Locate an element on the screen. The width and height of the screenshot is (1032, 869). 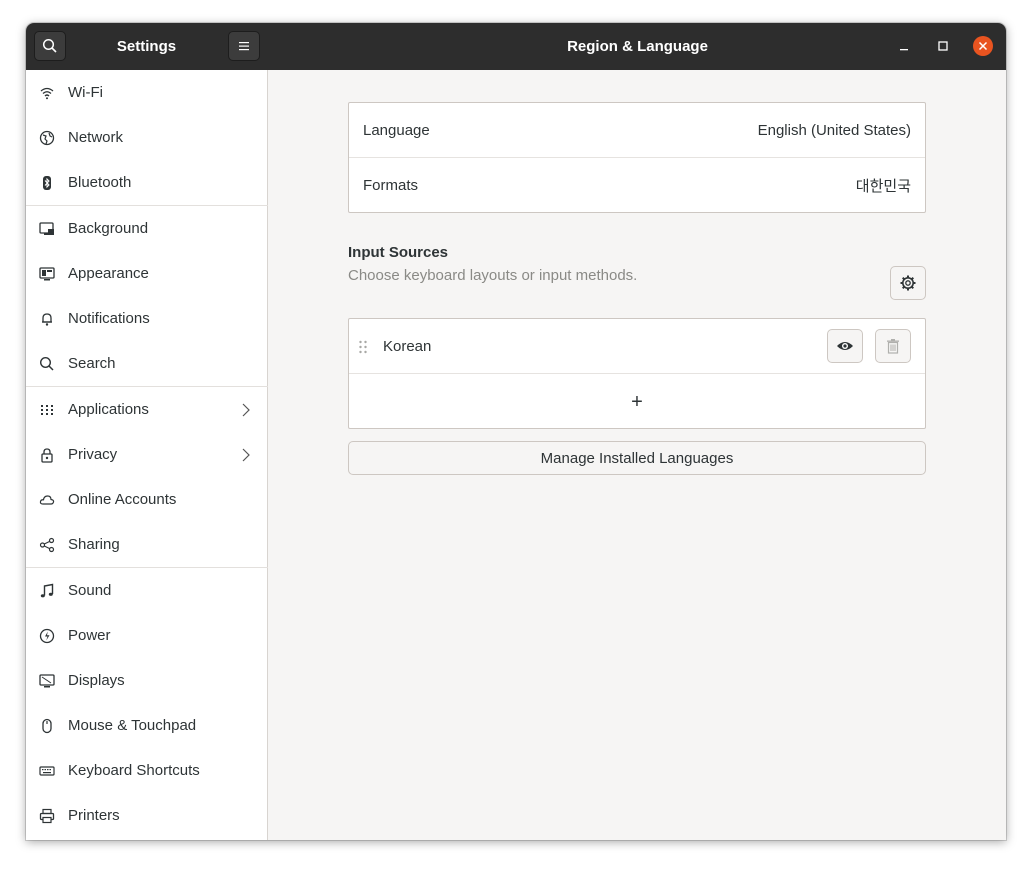
sidebar-item-label: Printers is located at coordinates (94, 815).